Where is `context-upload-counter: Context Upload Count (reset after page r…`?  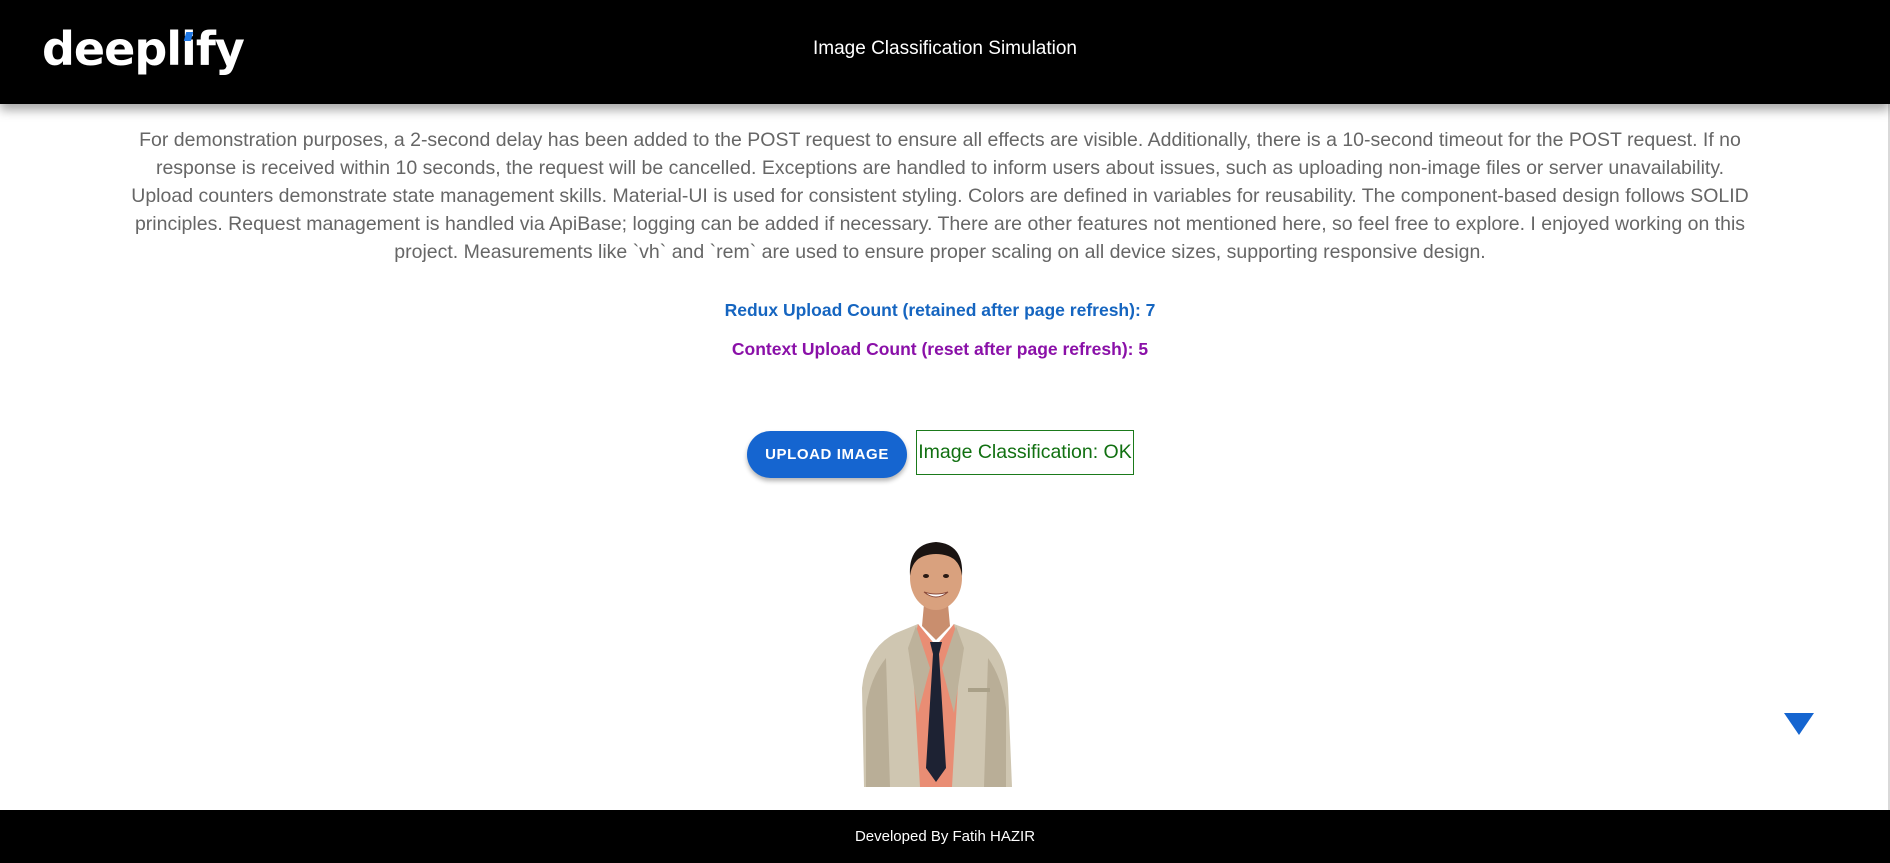
context-upload-counter: Context Upload Count (reset after page r… is located at coordinates (940, 349).